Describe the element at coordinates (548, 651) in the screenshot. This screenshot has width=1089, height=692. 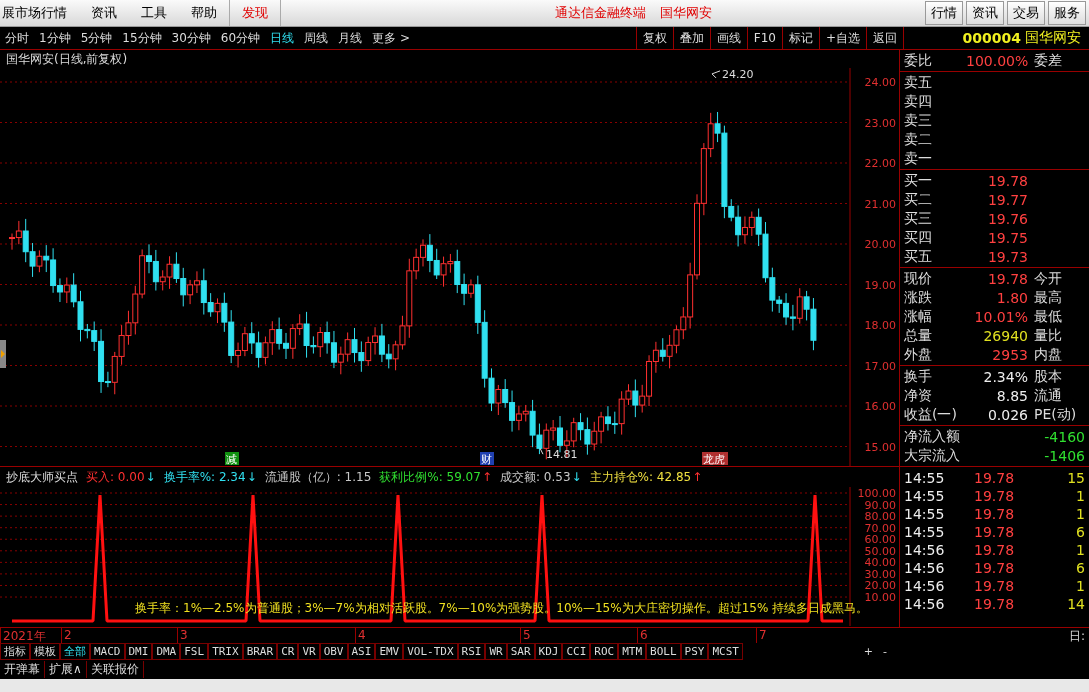
I see `indicator-tab: KDJ` at that location.